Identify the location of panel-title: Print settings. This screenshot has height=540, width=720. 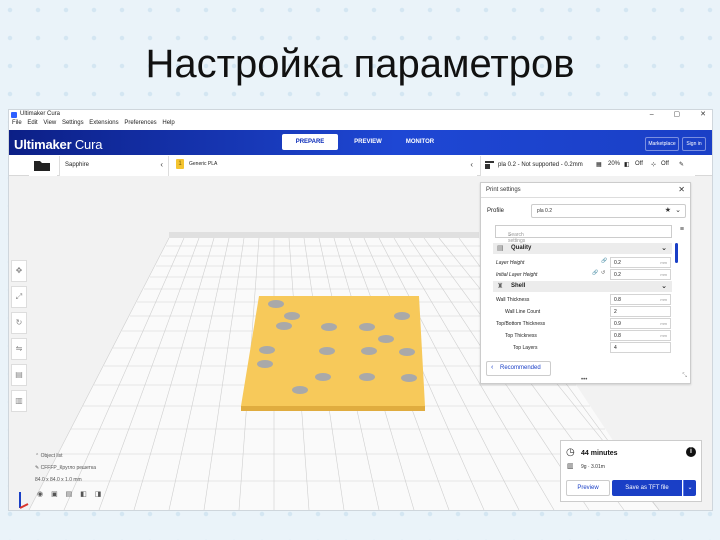
(503, 190).